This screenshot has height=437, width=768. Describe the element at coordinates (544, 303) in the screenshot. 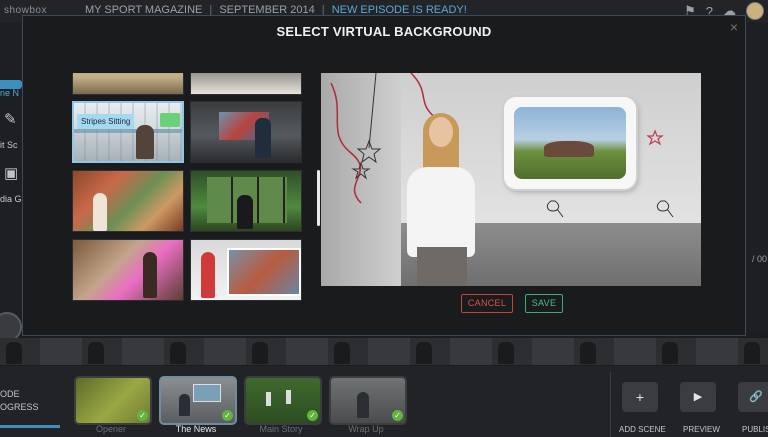

I see `save-button: SAVE` at that location.